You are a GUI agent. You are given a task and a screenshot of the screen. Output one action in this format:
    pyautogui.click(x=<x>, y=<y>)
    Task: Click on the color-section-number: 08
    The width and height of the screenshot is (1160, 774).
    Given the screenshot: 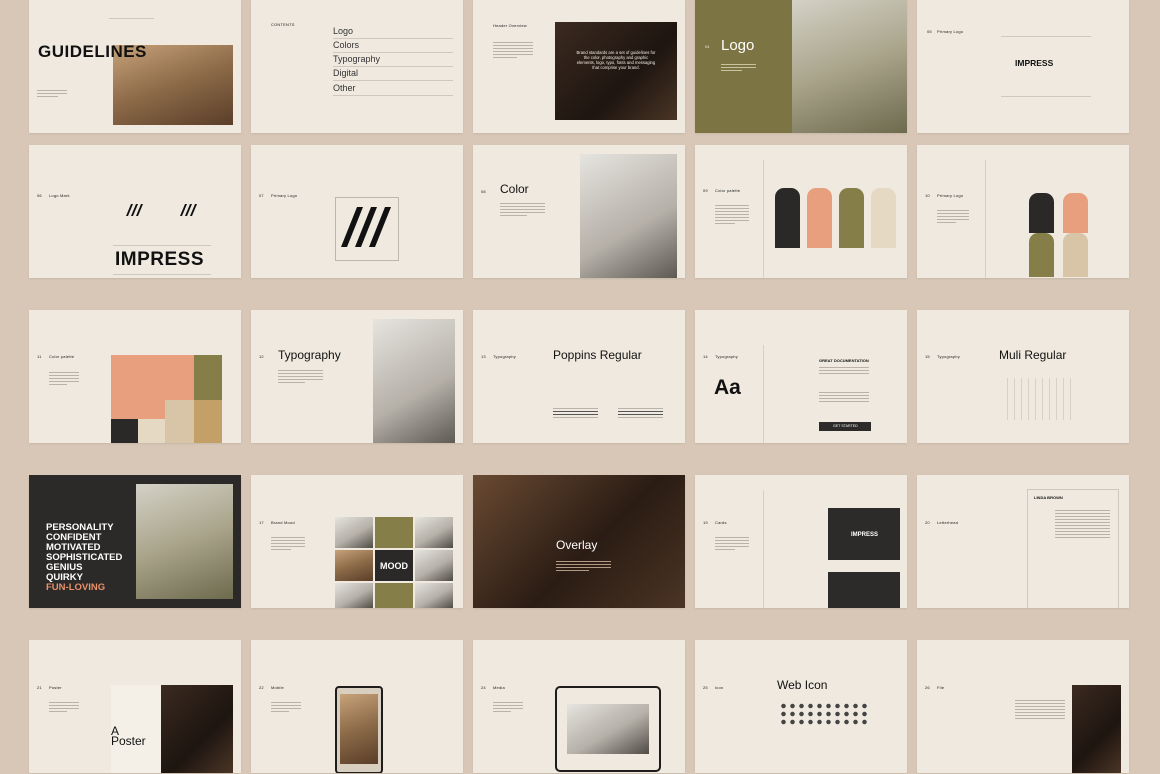 What is the action you would take?
    pyautogui.click(x=483, y=191)
    